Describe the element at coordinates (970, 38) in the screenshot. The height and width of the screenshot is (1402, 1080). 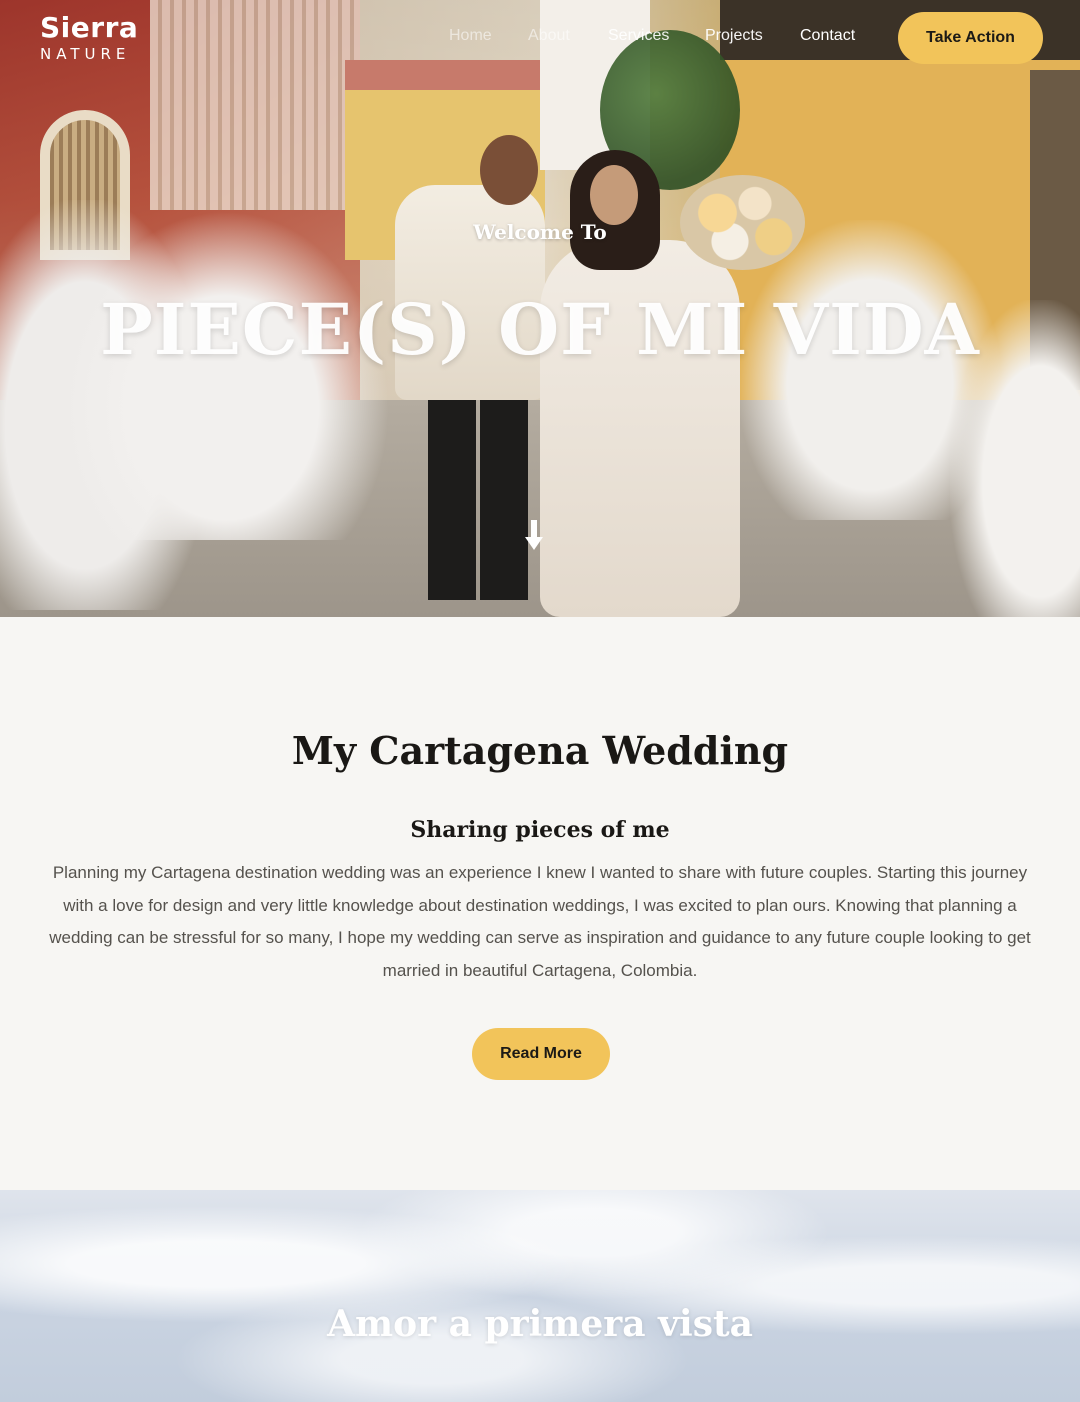
I see `take-action-button: Take Action` at that location.